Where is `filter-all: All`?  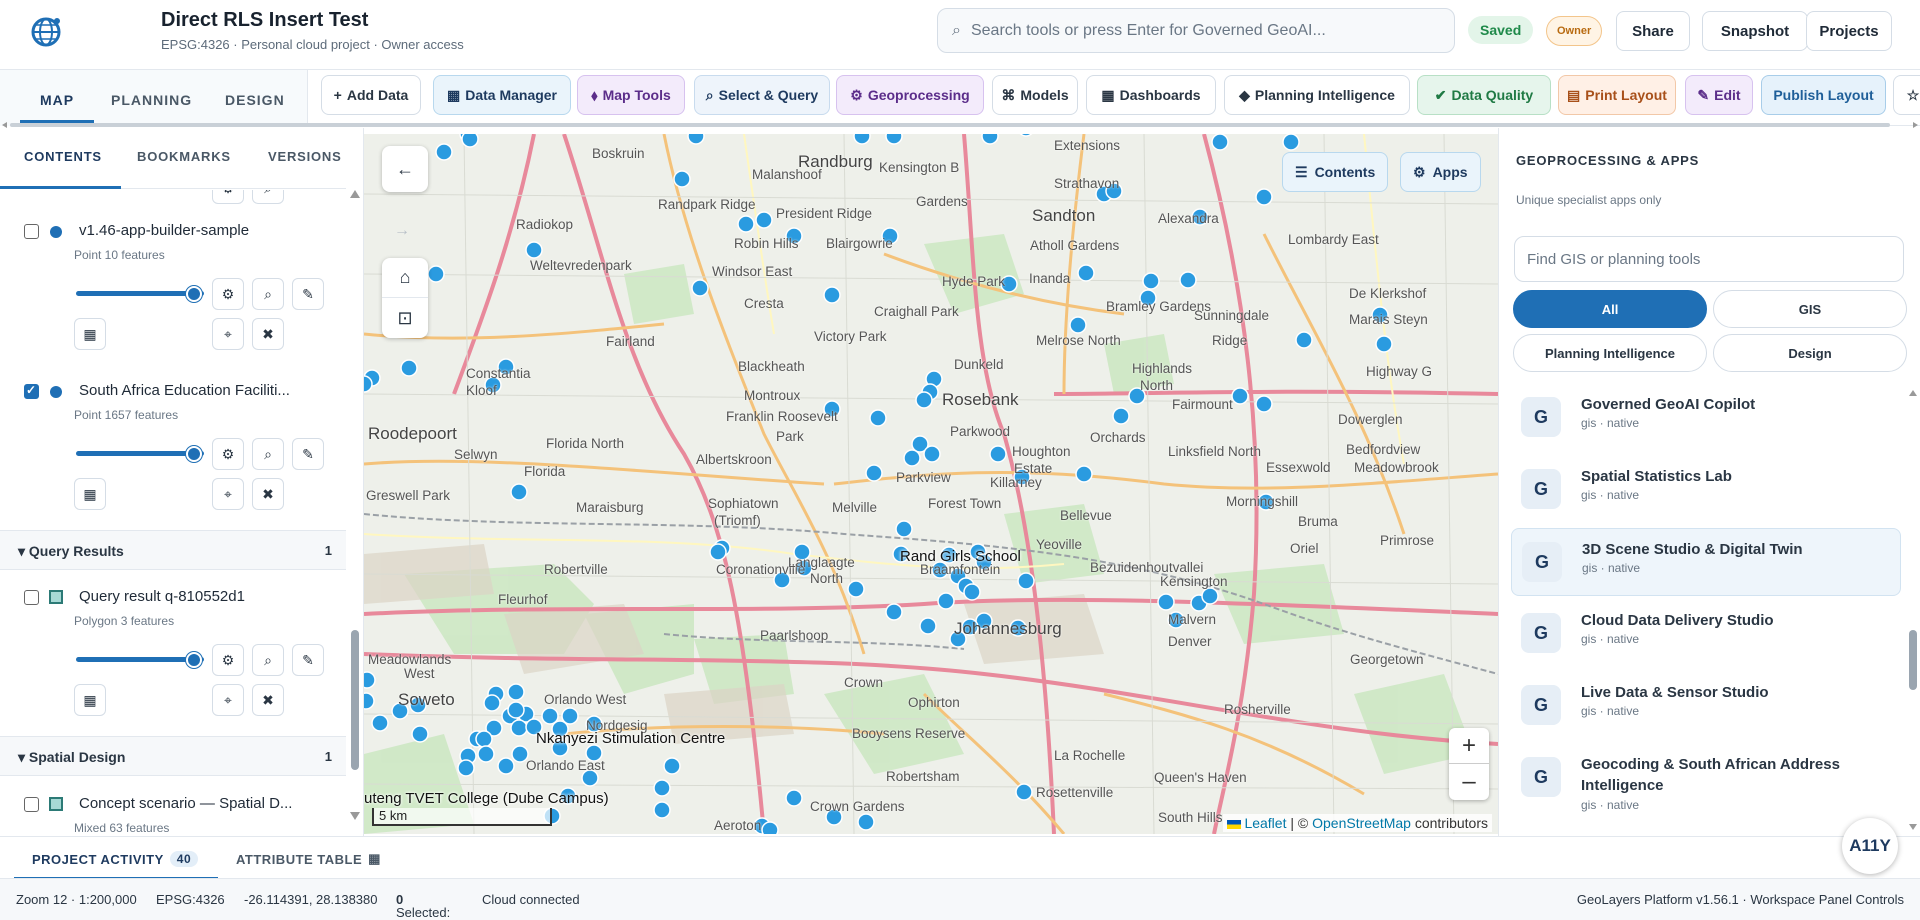
filter-all: All is located at coordinates (1610, 309).